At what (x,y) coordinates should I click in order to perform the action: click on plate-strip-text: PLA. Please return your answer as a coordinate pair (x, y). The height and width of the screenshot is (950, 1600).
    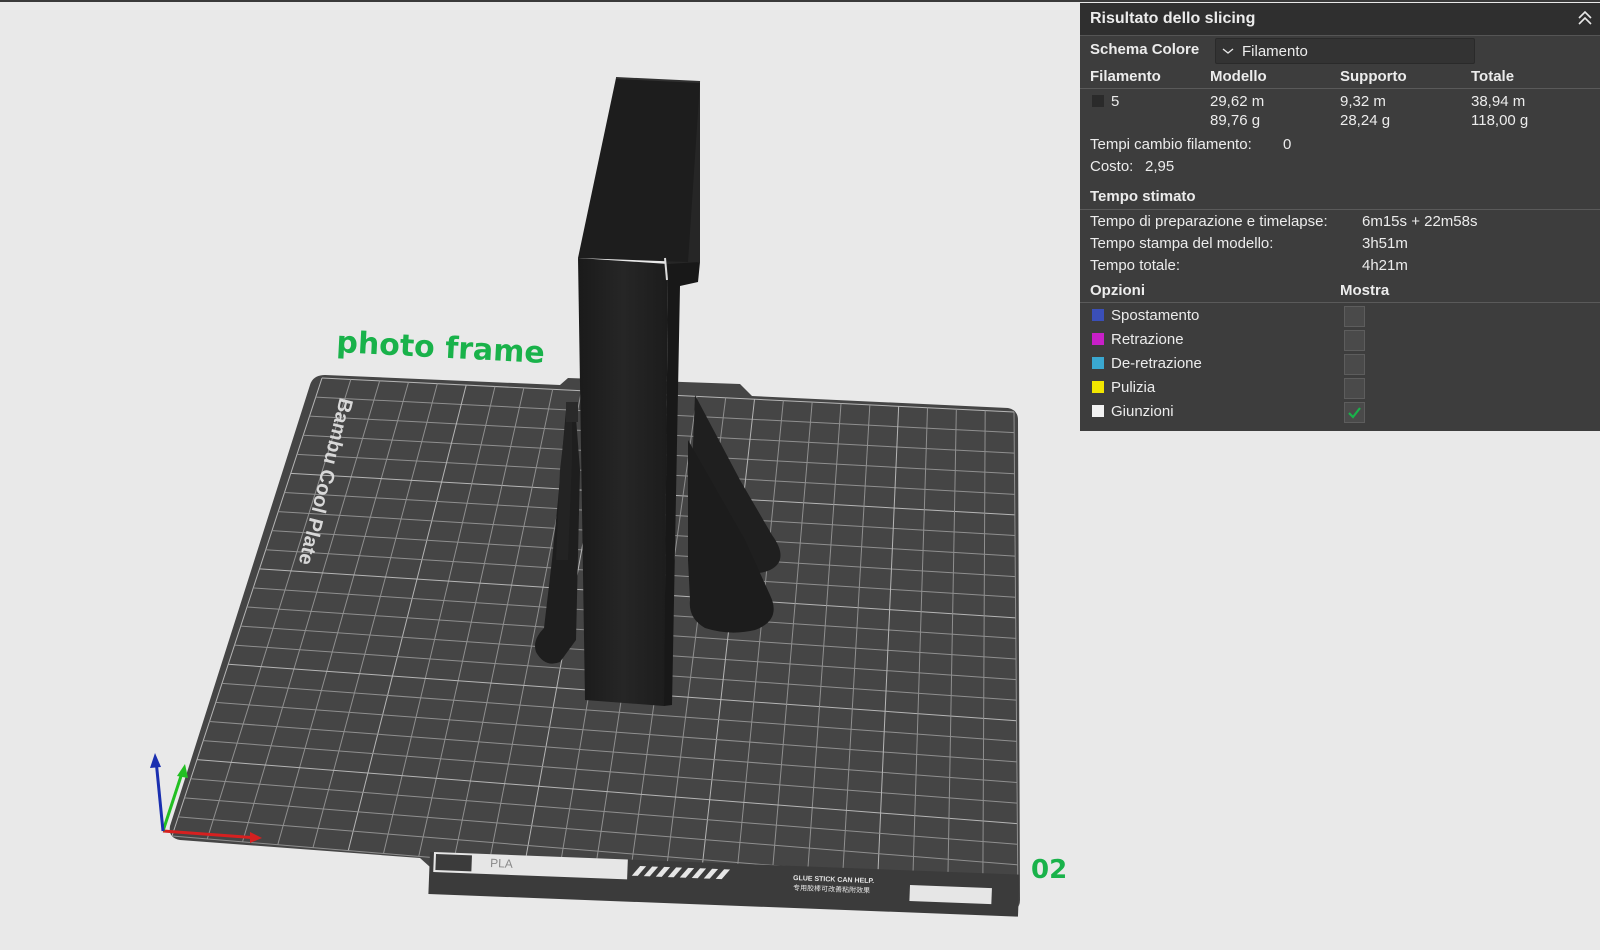
    Looking at the image, I should click on (501, 863).